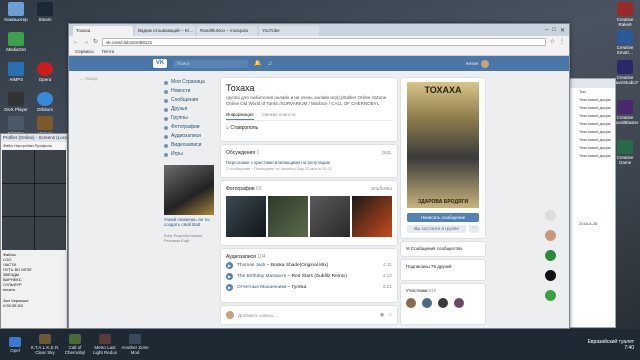 The height and width of the screenshot is (360, 640). I want to click on nav-photos: Фотографии, so click(191, 127).